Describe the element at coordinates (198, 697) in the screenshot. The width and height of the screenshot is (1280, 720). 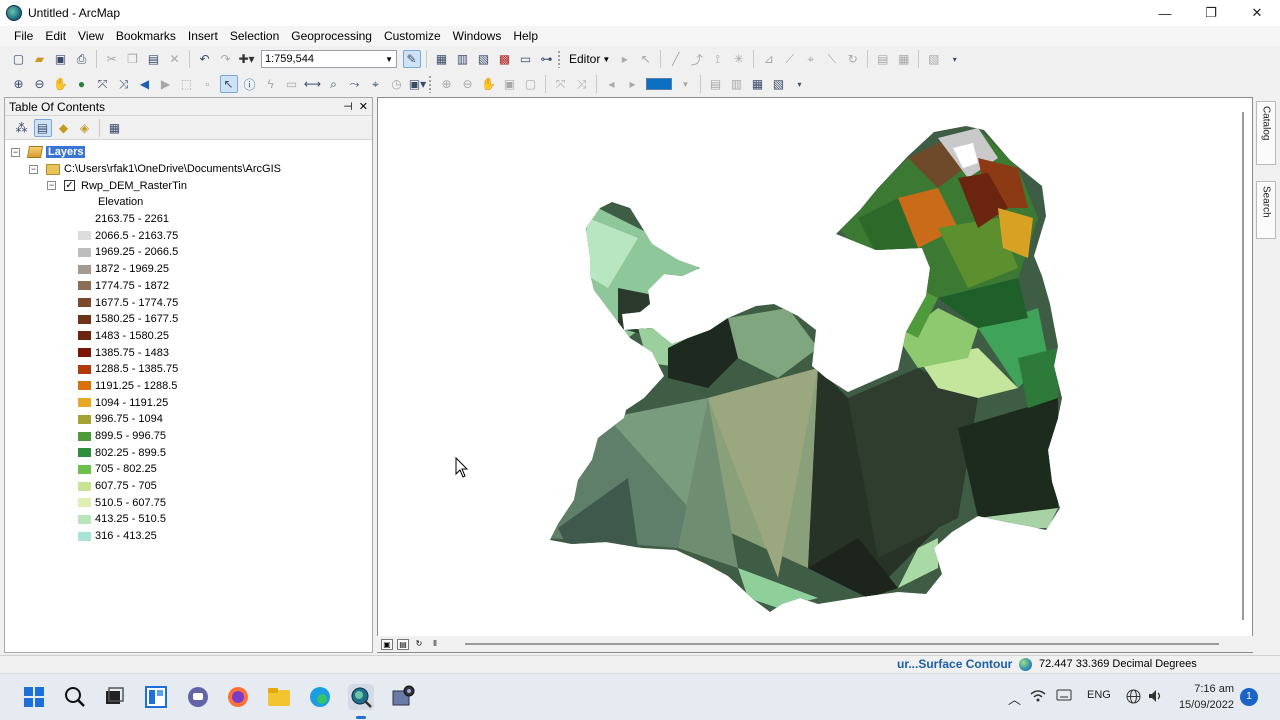
I see `teams-chat-icon` at that location.